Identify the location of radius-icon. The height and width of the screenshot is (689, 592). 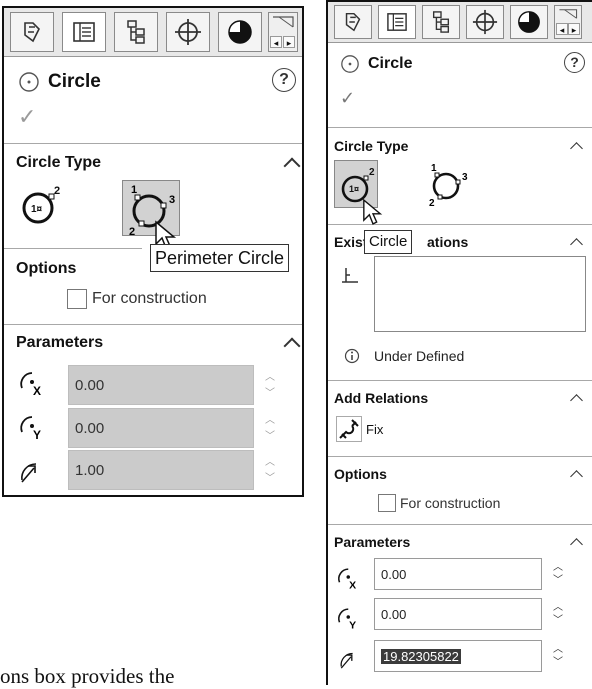
(29, 473).